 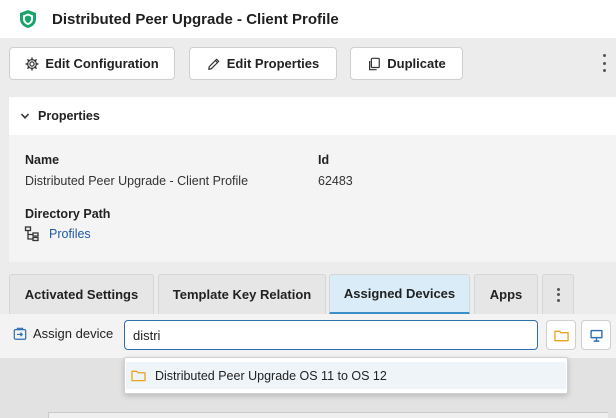 I want to click on tab-label: Template Key Relation, so click(x=242, y=294).